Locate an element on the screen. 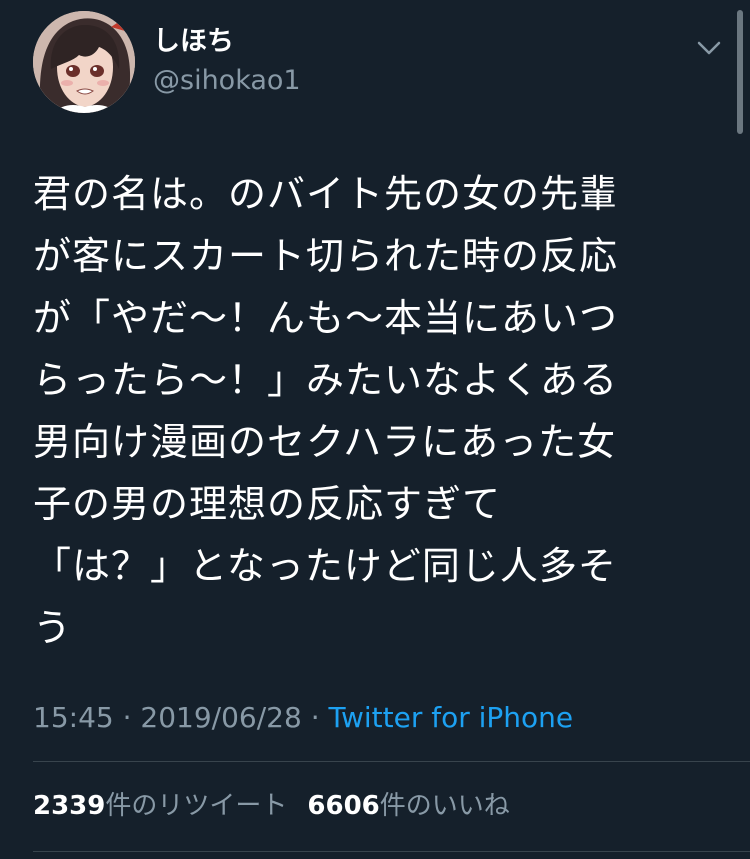 This screenshot has height=859, width=750. user-handle: @sihokao1 is located at coordinates (227, 81).